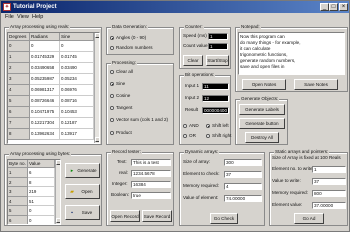 This screenshot has height=240, width=350. Describe the element at coordinates (112, 108) in the screenshot. I see `radio-tangent` at that location.